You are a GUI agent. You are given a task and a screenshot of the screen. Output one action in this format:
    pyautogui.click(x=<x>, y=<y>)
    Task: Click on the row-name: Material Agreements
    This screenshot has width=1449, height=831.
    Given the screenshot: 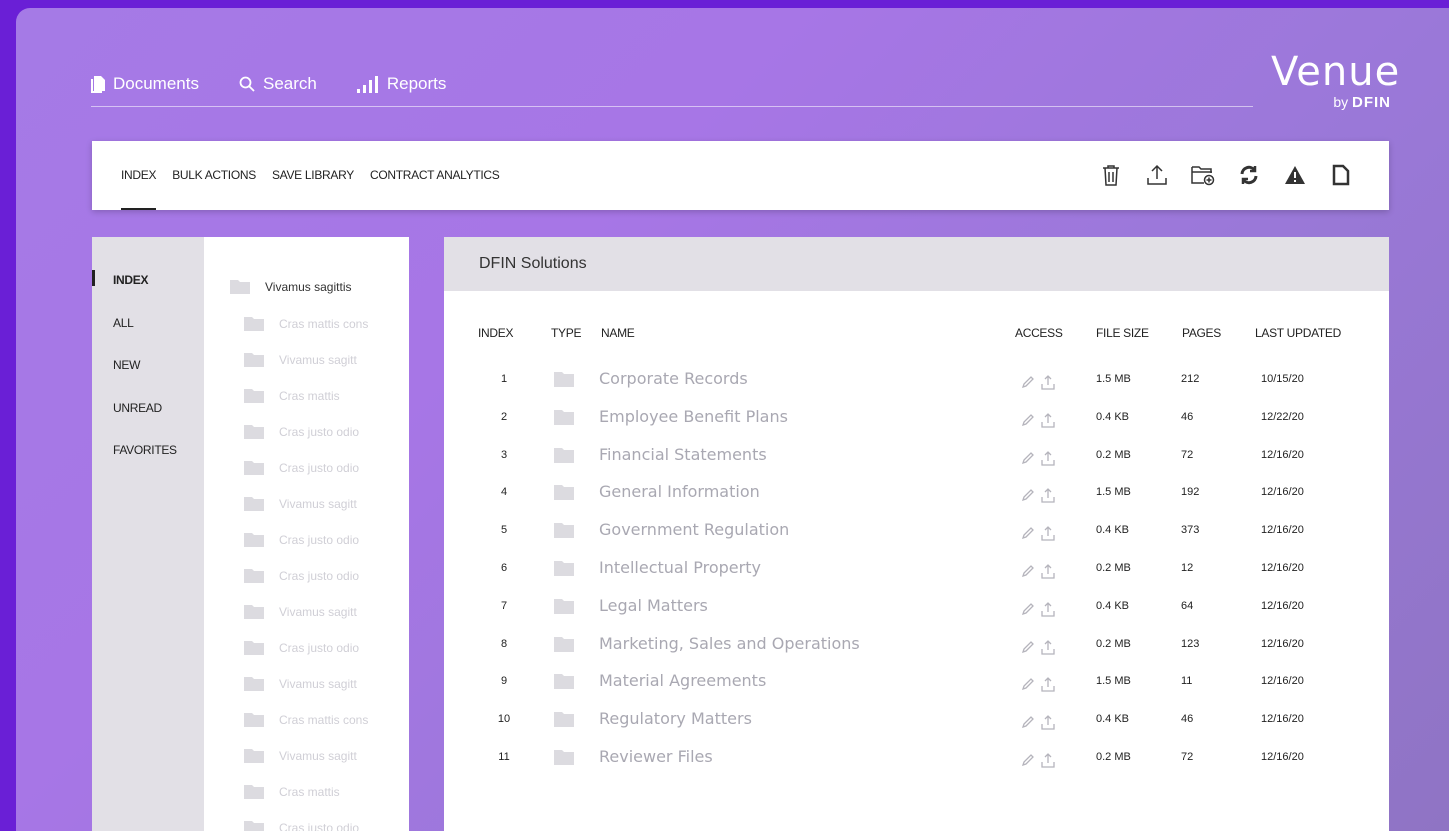 What is the action you would take?
    pyautogui.click(x=682, y=681)
    